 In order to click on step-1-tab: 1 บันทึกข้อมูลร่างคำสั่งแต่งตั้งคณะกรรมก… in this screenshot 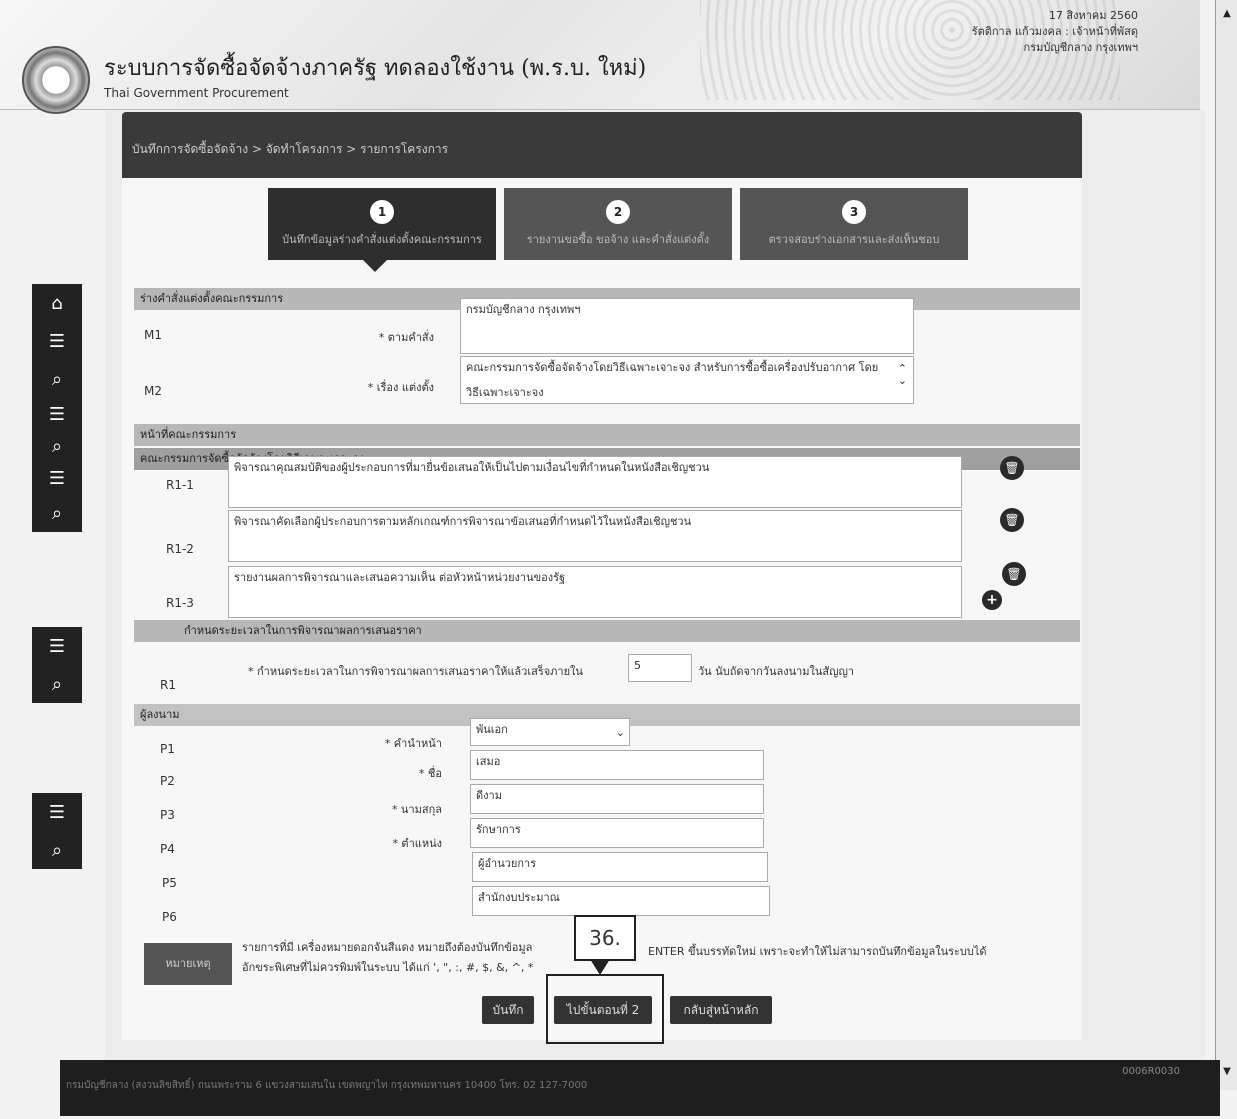, I will do `click(382, 230)`.